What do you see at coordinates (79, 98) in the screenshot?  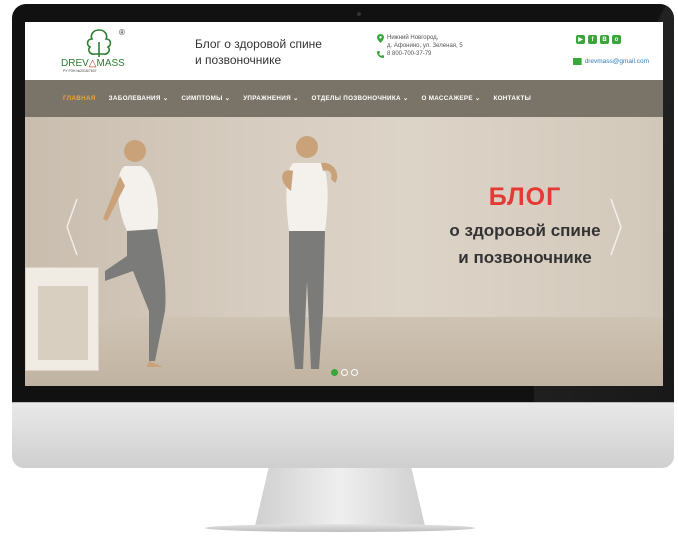 I see `nav-item-home: ГЛАВНАЯ` at bounding box center [79, 98].